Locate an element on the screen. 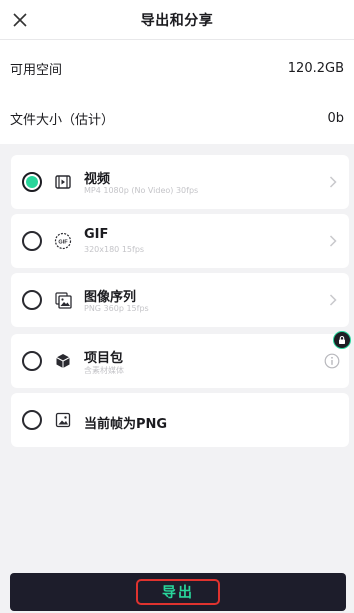  export-button: 导出 is located at coordinates (178, 592).